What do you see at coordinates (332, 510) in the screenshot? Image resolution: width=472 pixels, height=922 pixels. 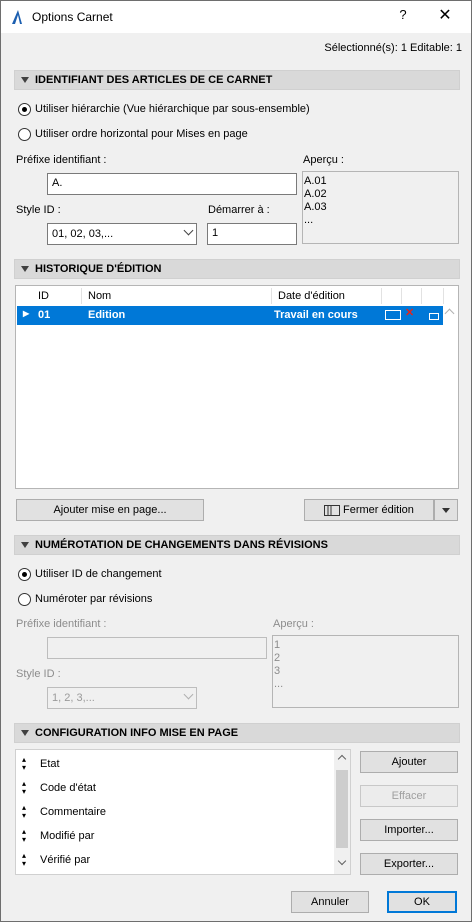 I see `close-edition-icon` at bounding box center [332, 510].